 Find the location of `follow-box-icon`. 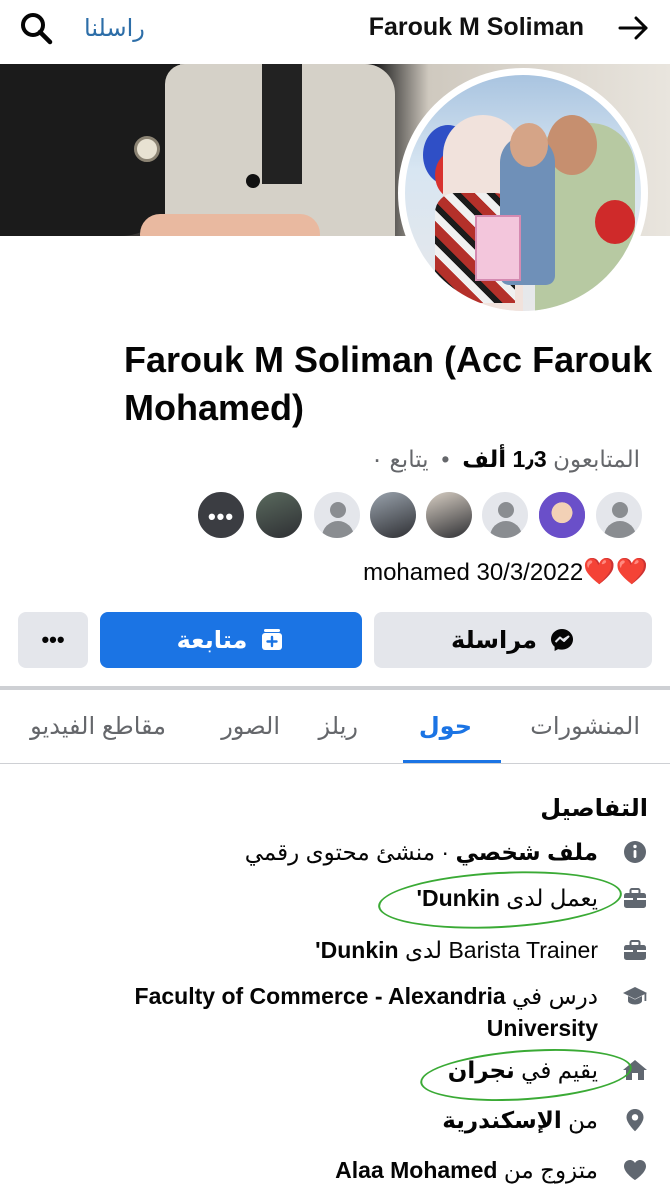

follow-box-icon is located at coordinates (272, 639).